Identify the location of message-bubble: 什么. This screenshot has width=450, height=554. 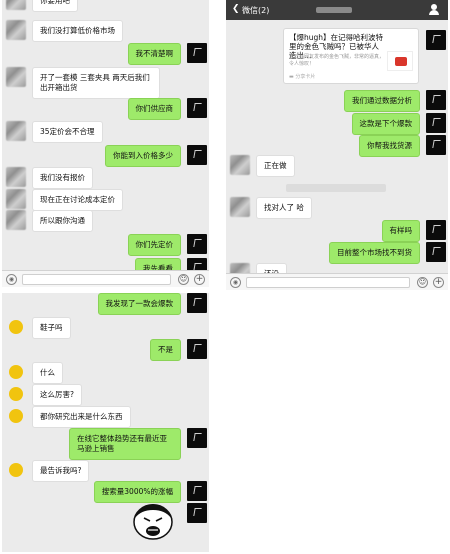
(47, 373).